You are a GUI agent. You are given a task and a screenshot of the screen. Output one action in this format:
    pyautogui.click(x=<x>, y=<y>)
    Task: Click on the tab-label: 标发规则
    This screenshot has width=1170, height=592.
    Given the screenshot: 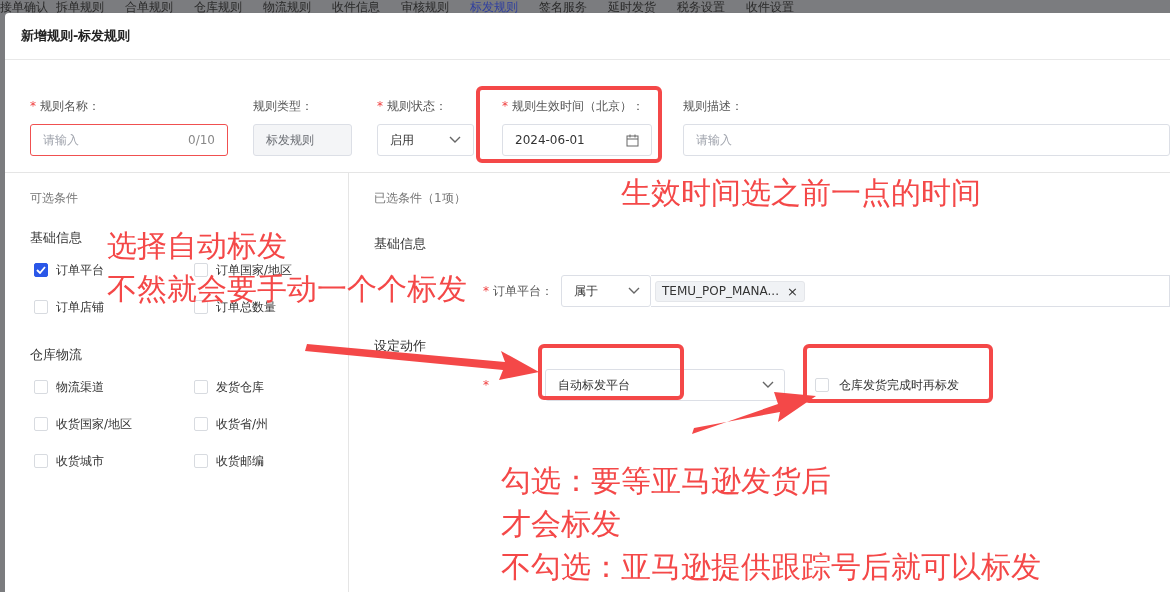 What is the action you would take?
    pyautogui.click(x=494, y=7)
    